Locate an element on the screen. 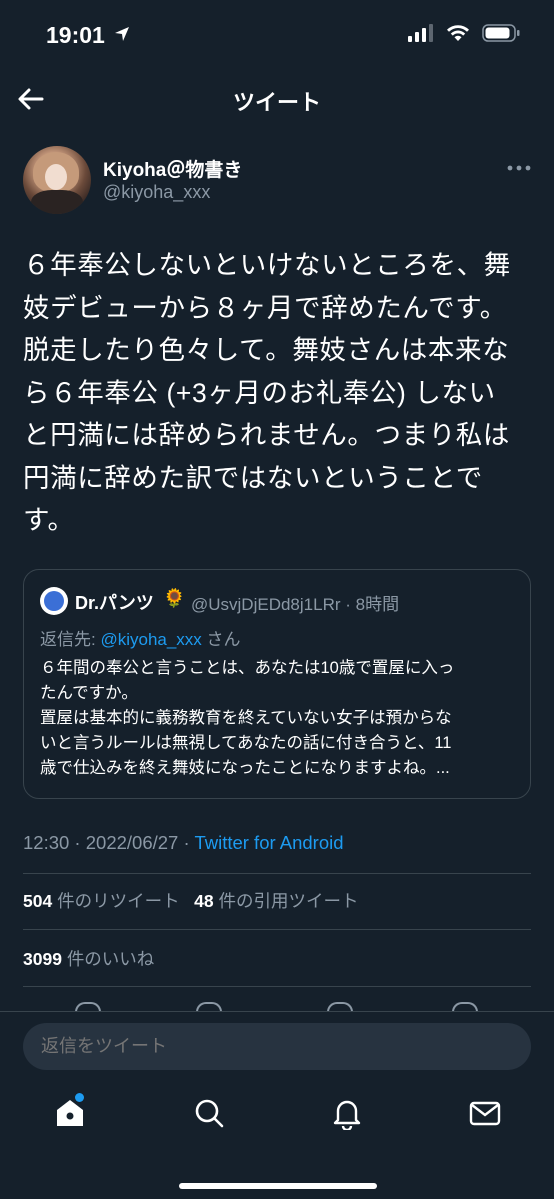 This screenshot has height=1199, width=554. tab-notifications is located at coordinates (347, 1114).